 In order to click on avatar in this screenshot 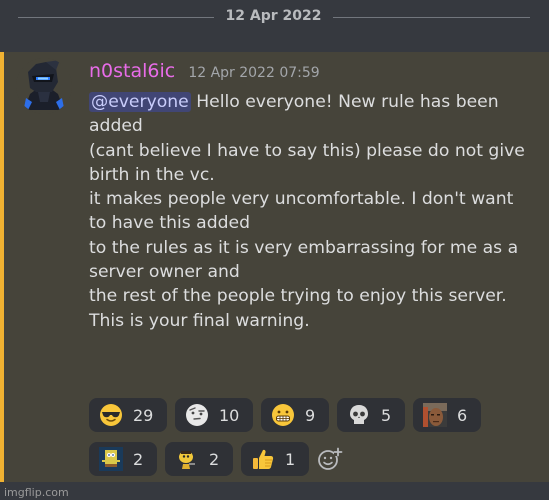, I will do `click(44, 86)`.